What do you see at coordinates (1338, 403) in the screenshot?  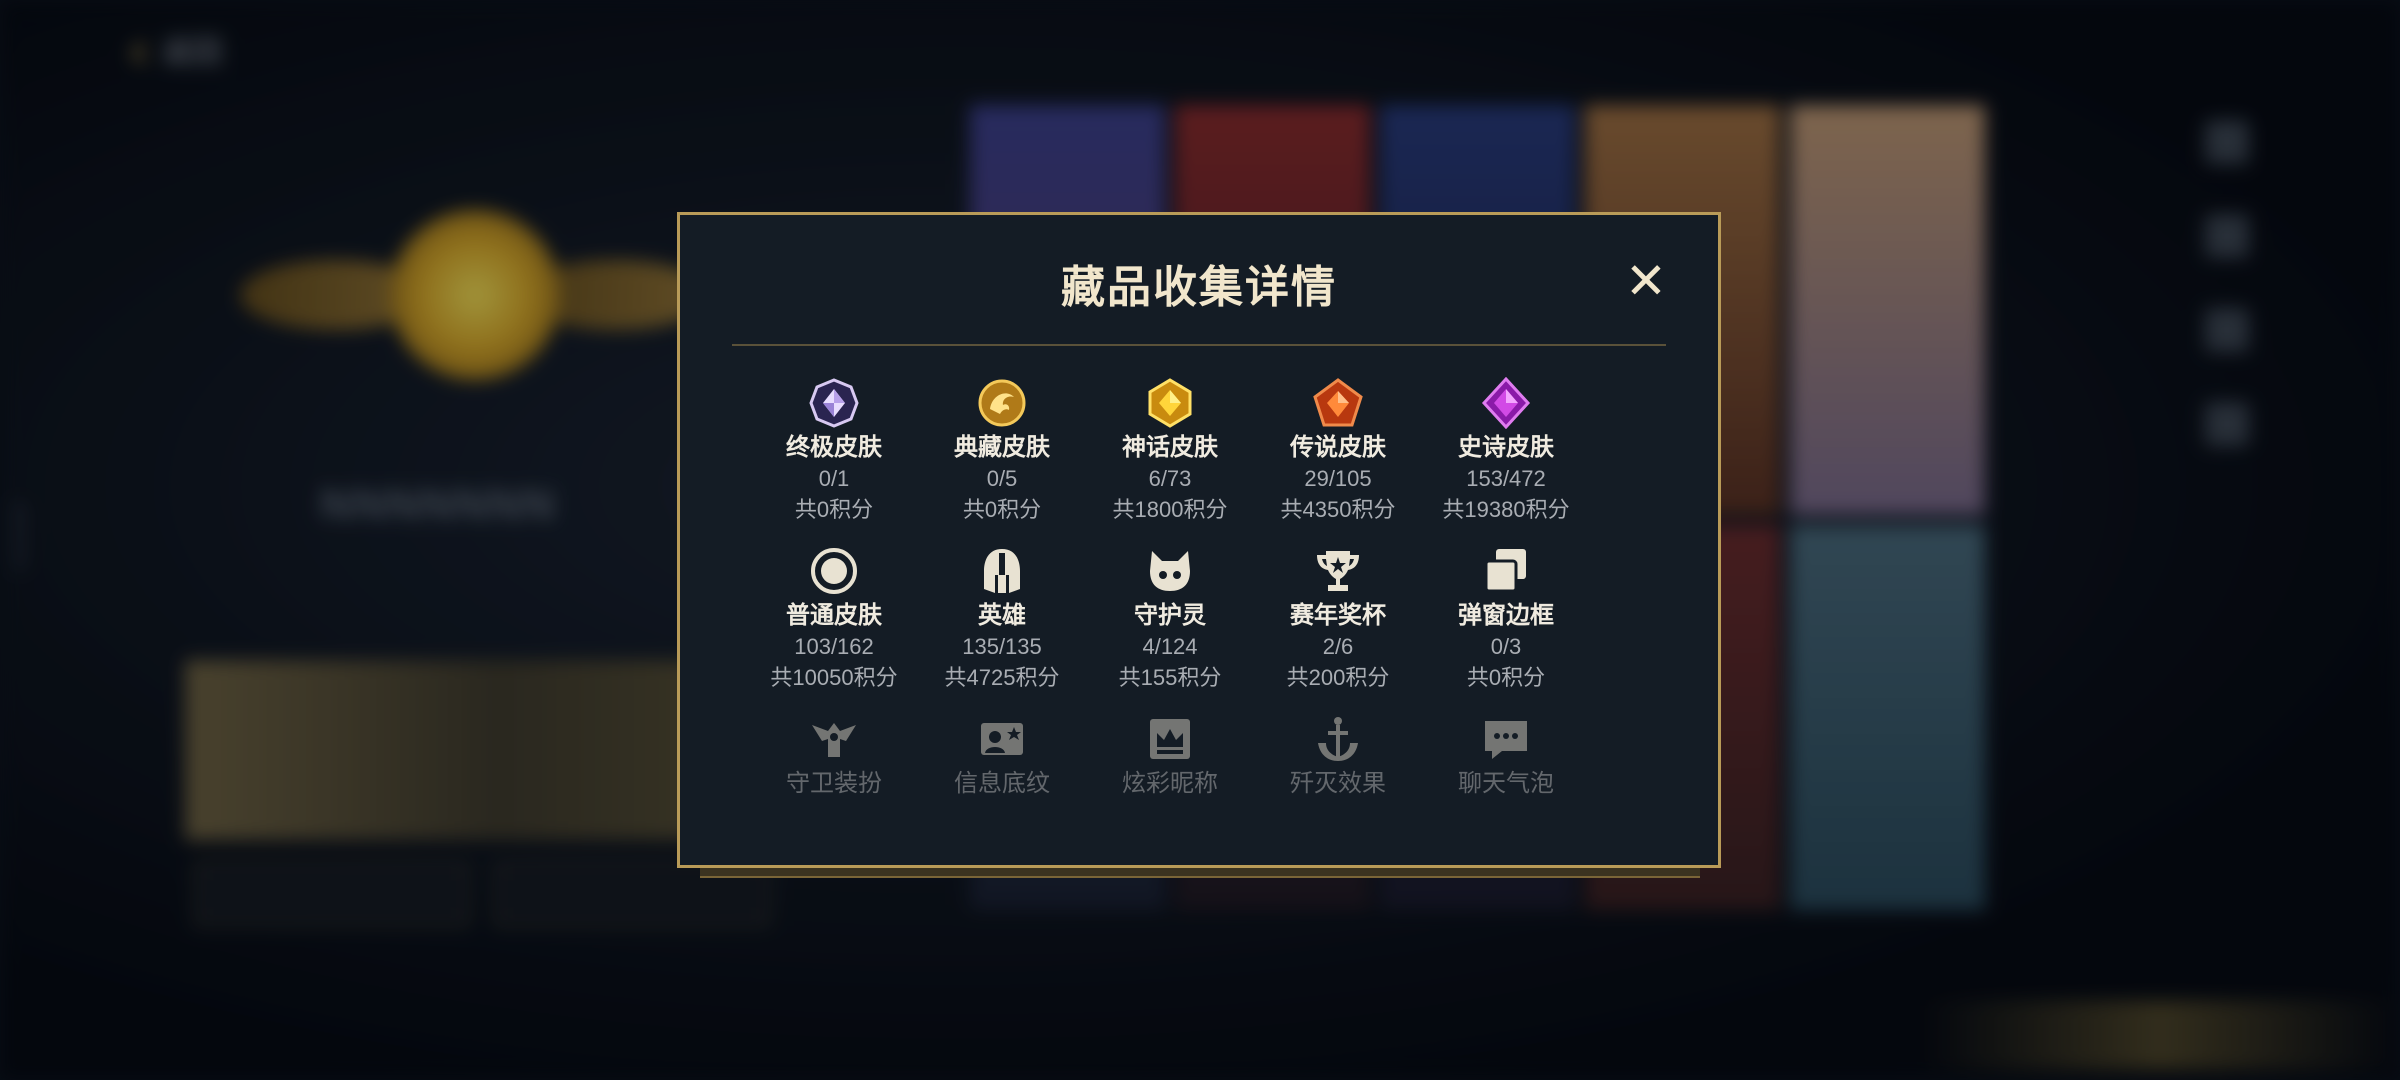 I see `legendary-skin-icon` at bounding box center [1338, 403].